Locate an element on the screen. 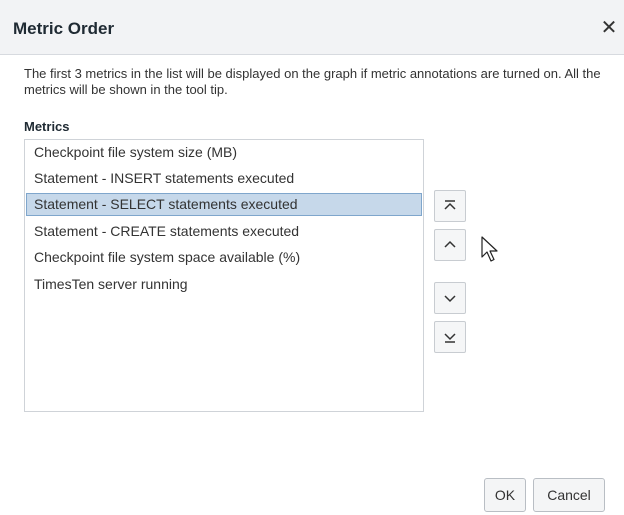 Image resolution: width=624 pixels, height=515 pixels. move-up-button is located at coordinates (450, 245).